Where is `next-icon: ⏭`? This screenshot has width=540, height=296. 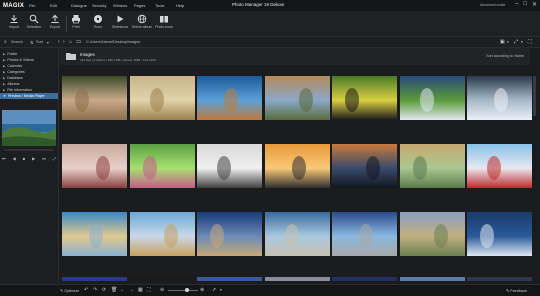
next-icon: ⏭ is located at coordinates (44, 158).